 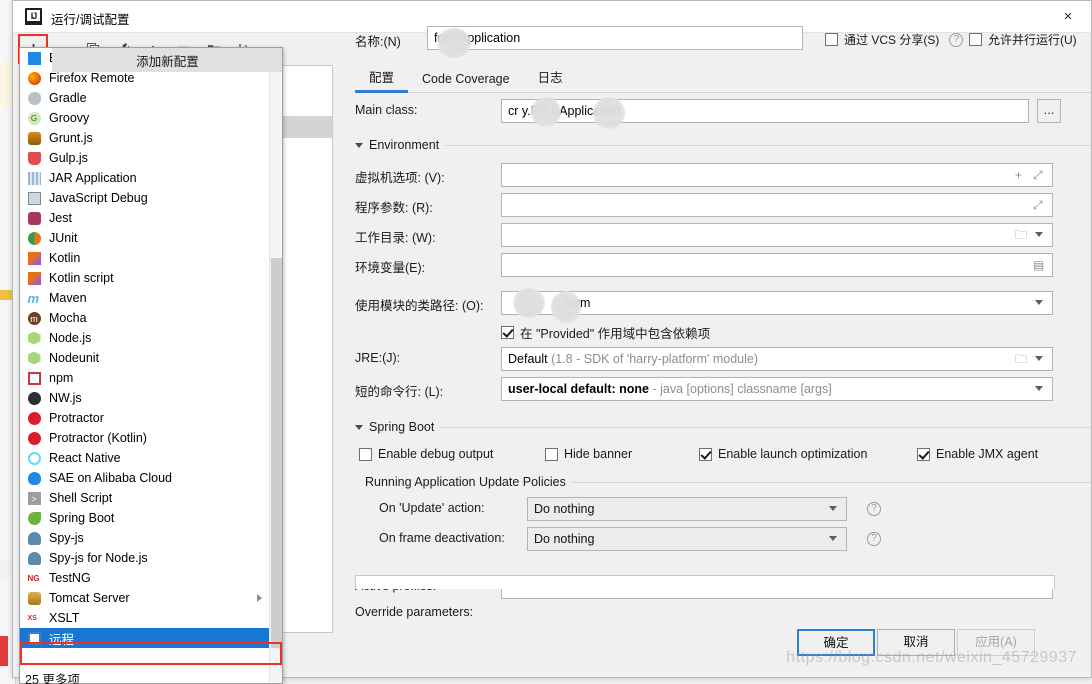 What do you see at coordinates (723, 145) in the screenshot?
I see `environment-section-header: Environment` at bounding box center [723, 145].